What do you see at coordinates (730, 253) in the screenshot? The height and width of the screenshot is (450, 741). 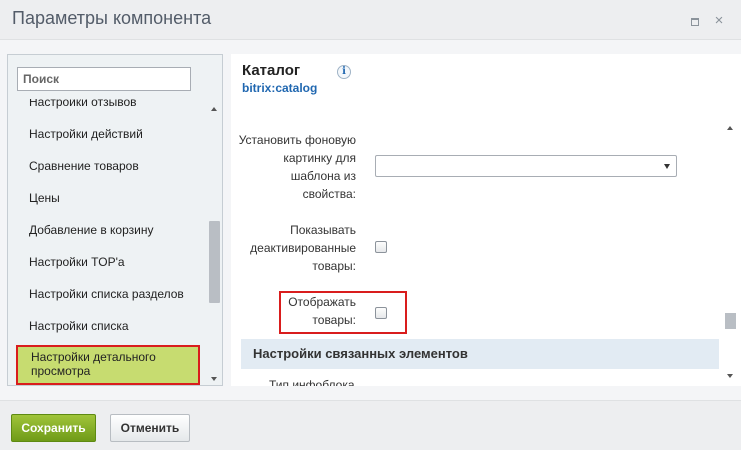 I see `main-scrollbar` at bounding box center [730, 253].